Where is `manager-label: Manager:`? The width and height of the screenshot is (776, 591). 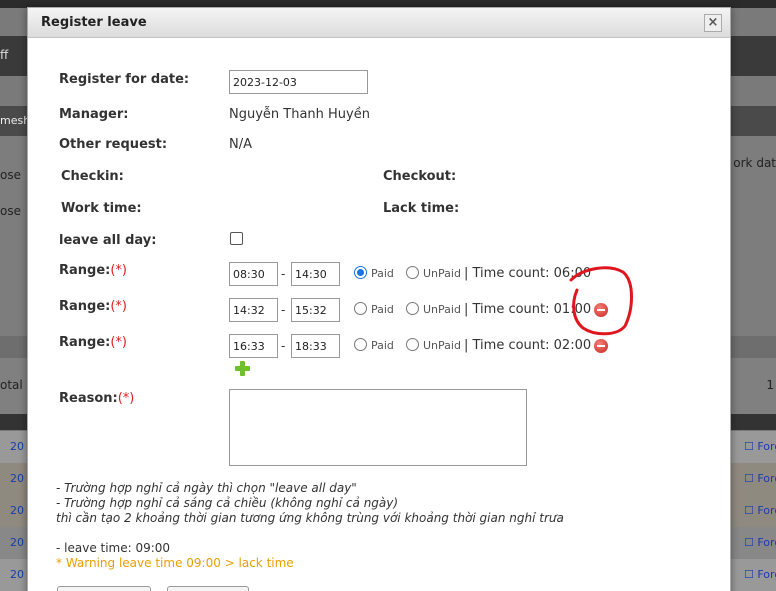 manager-label: Manager: is located at coordinates (94, 114).